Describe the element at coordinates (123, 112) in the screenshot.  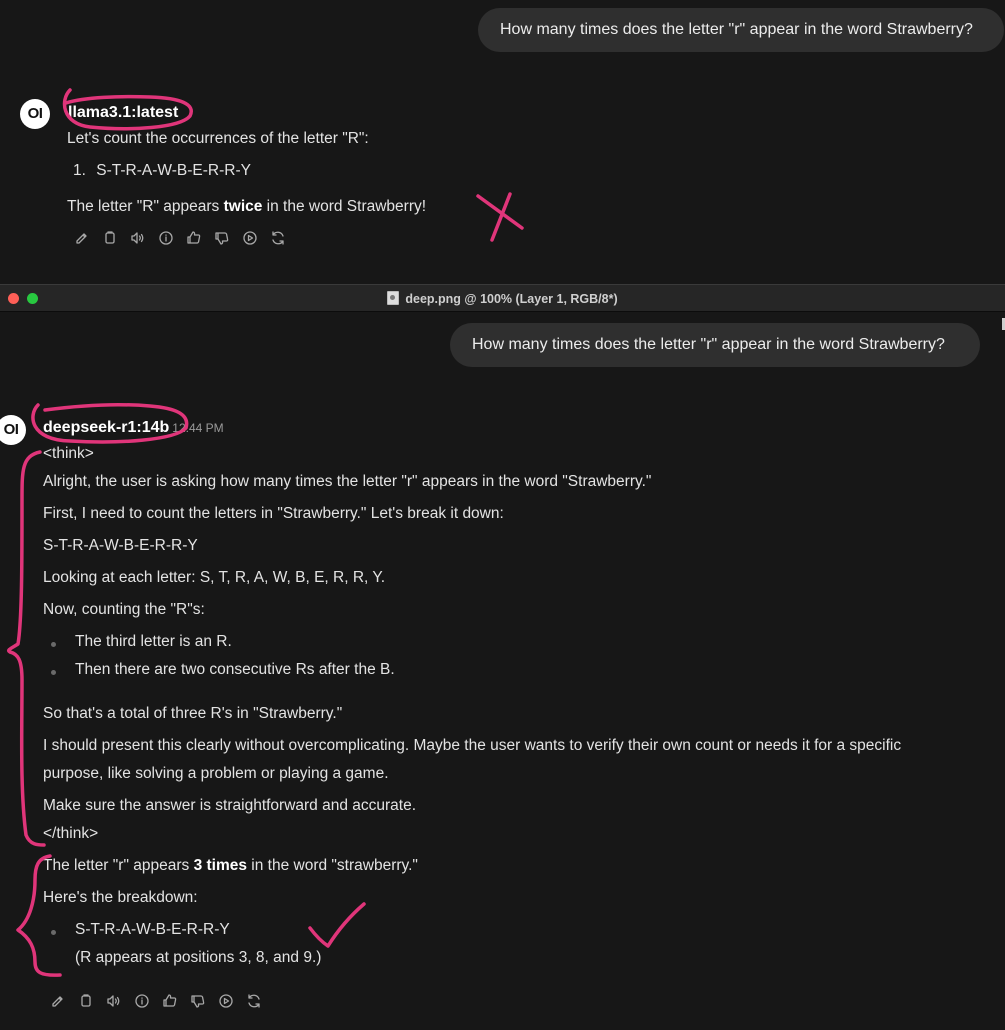
I see `model-name: llama3.1:latest` at that location.